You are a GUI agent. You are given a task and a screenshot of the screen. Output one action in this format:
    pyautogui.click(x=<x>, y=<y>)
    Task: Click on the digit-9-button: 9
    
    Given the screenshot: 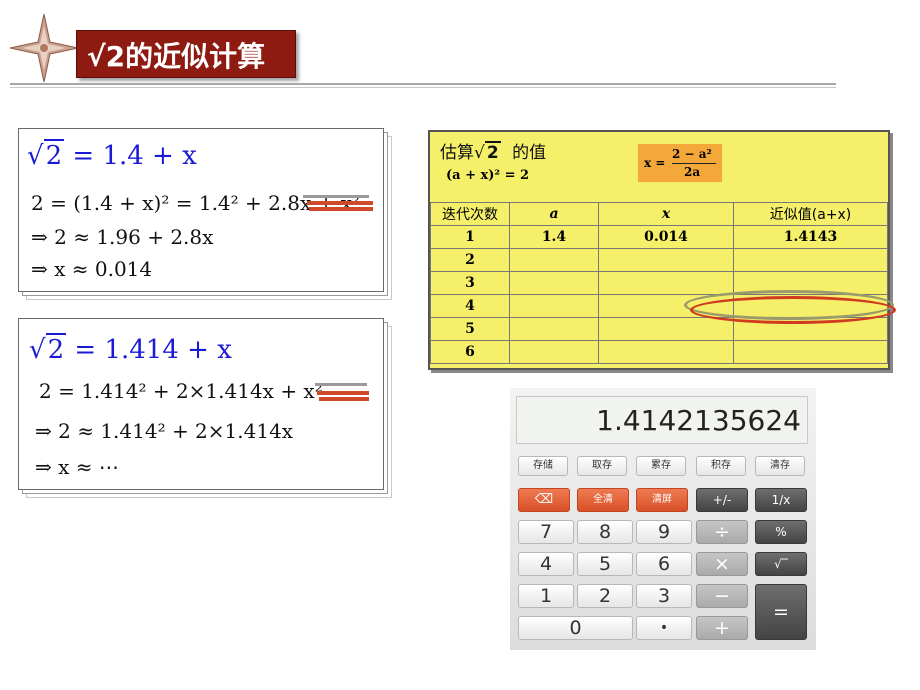 What is the action you would take?
    pyautogui.click(x=664, y=532)
    